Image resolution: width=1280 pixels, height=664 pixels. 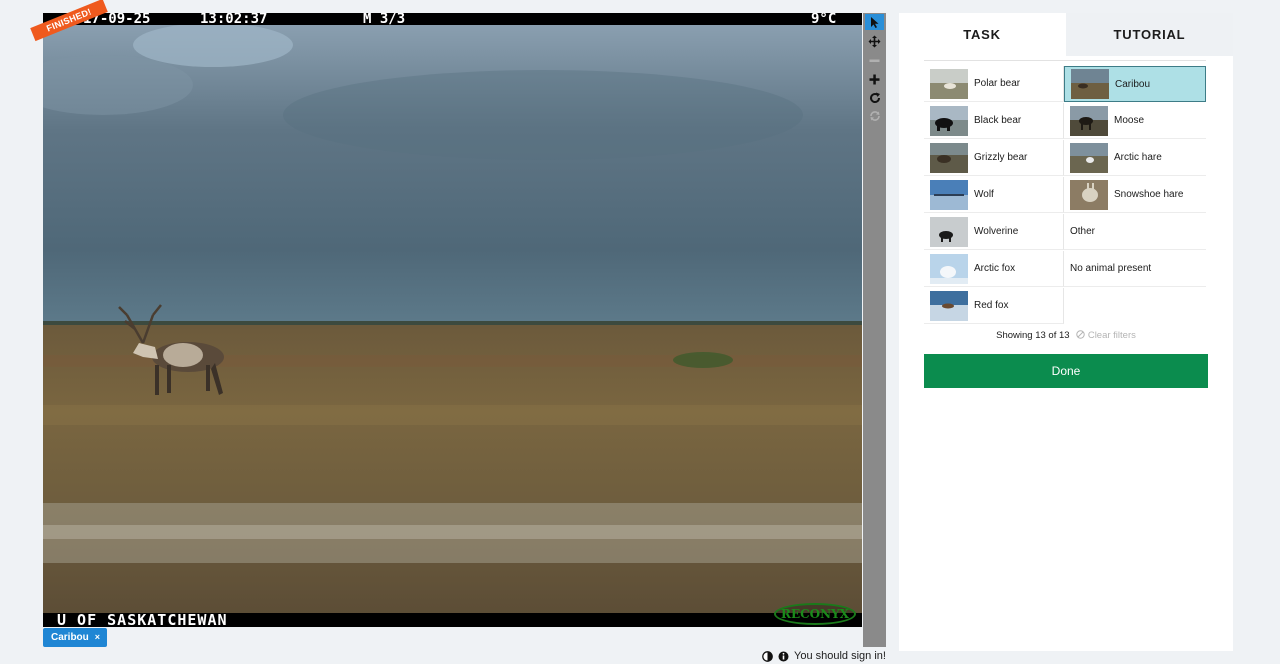 What do you see at coordinates (1129, 120) in the screenshot?
I see `choice-label: Moose` at bounding box center [1129, 120].